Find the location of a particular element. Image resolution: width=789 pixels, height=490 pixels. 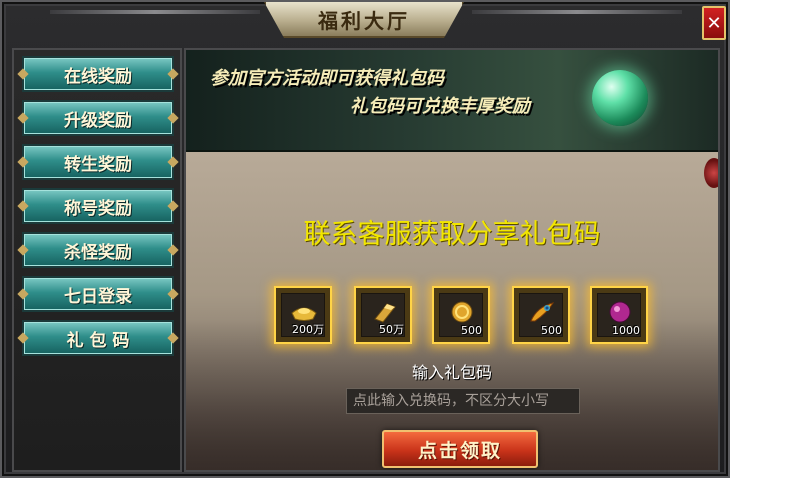

sidebar-item-label: 七日登录 is located at coordinates (98, 296).